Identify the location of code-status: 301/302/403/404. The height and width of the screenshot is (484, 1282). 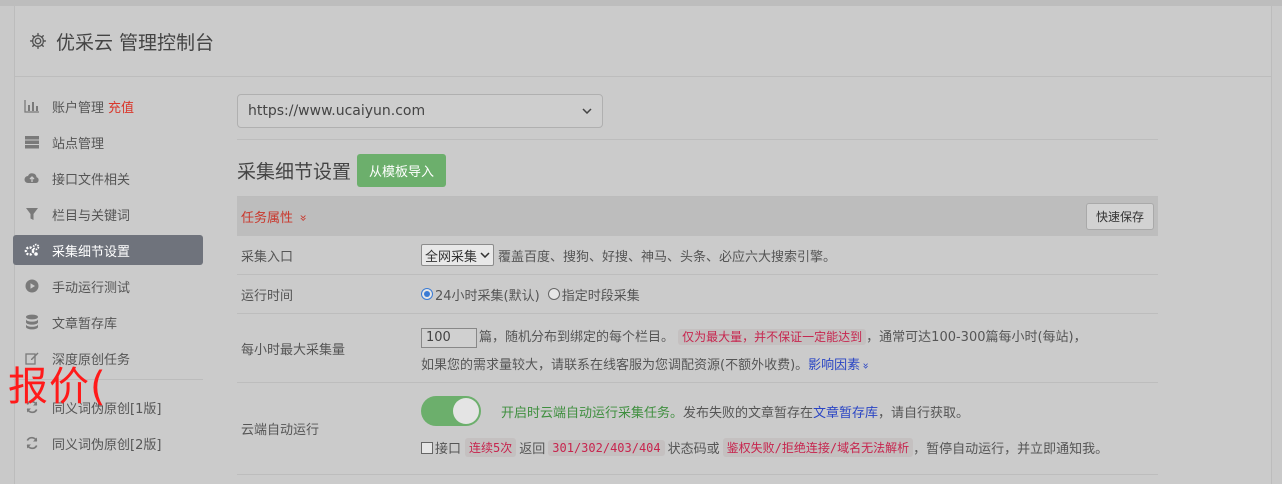
(606, 447).